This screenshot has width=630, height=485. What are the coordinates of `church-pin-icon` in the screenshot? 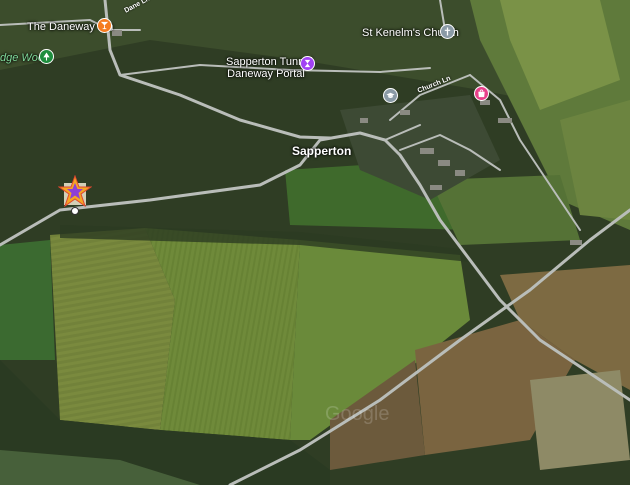 It's located at (447, 31).